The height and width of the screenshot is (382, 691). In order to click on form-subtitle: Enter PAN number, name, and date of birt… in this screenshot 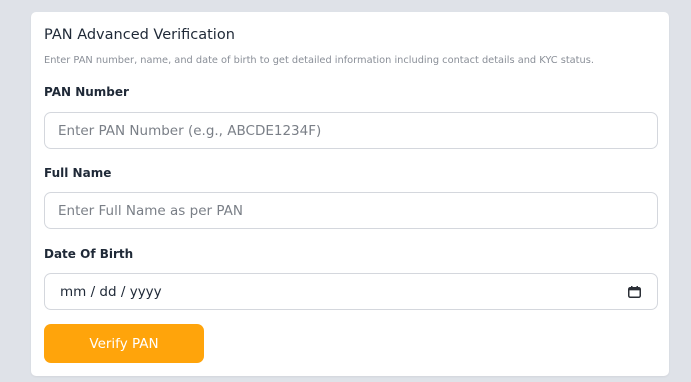, I will do `click(319, 60)`.